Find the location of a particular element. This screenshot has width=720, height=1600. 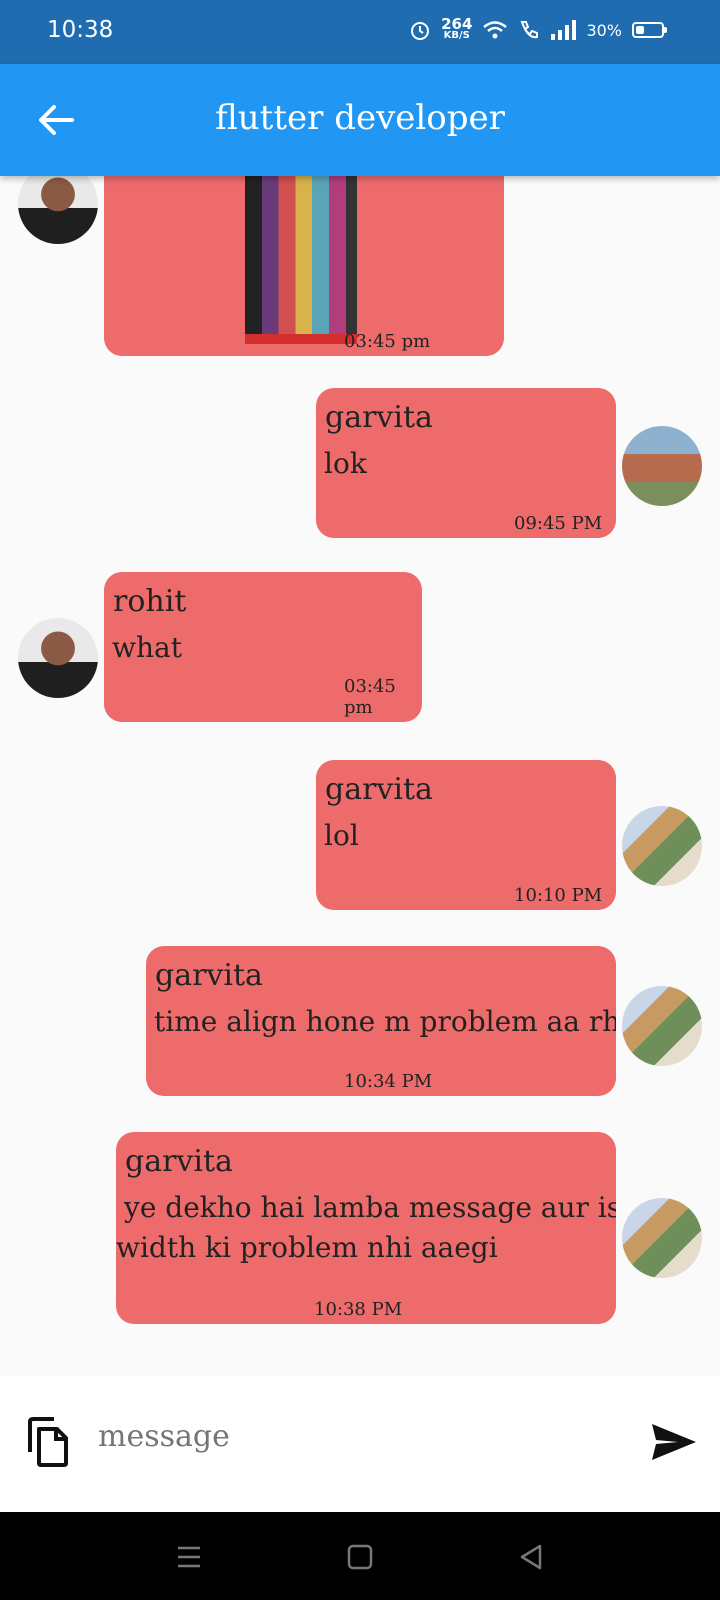

back-icon is located at coordinates (531, 1557).